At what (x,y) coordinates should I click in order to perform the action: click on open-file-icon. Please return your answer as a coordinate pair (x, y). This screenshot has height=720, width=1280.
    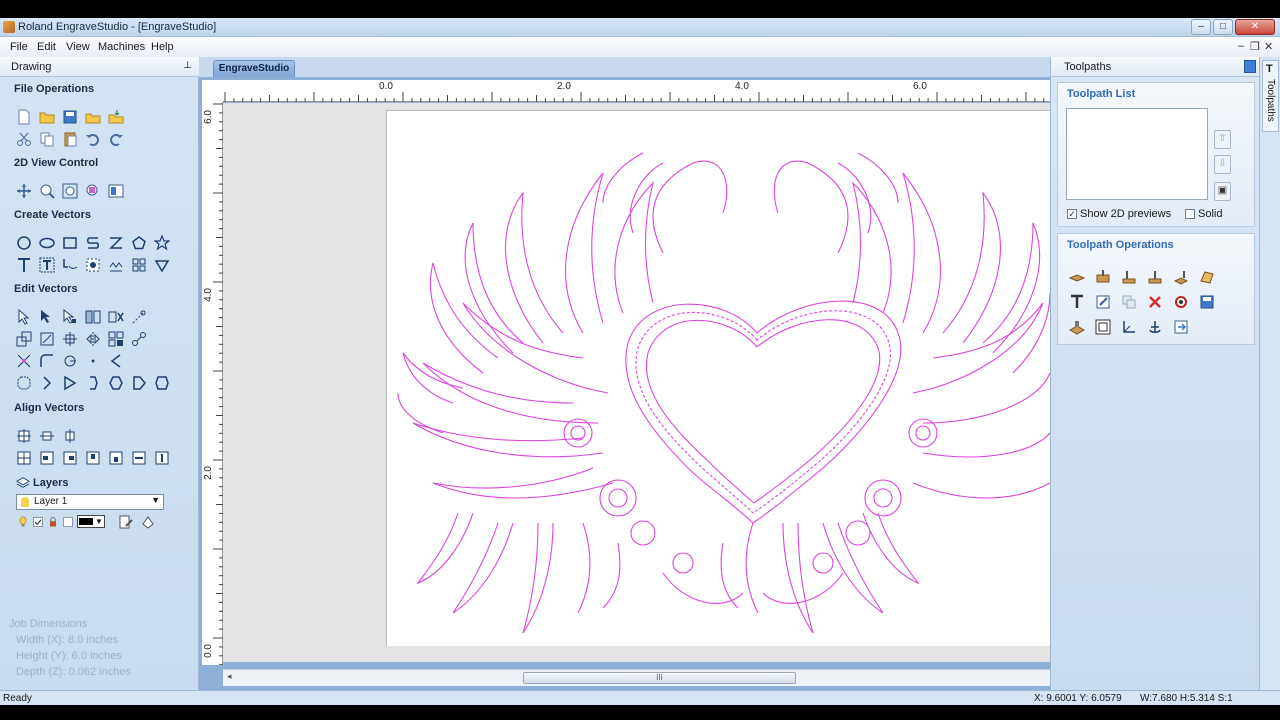
    Looking at the image, I should click on (46, 116).